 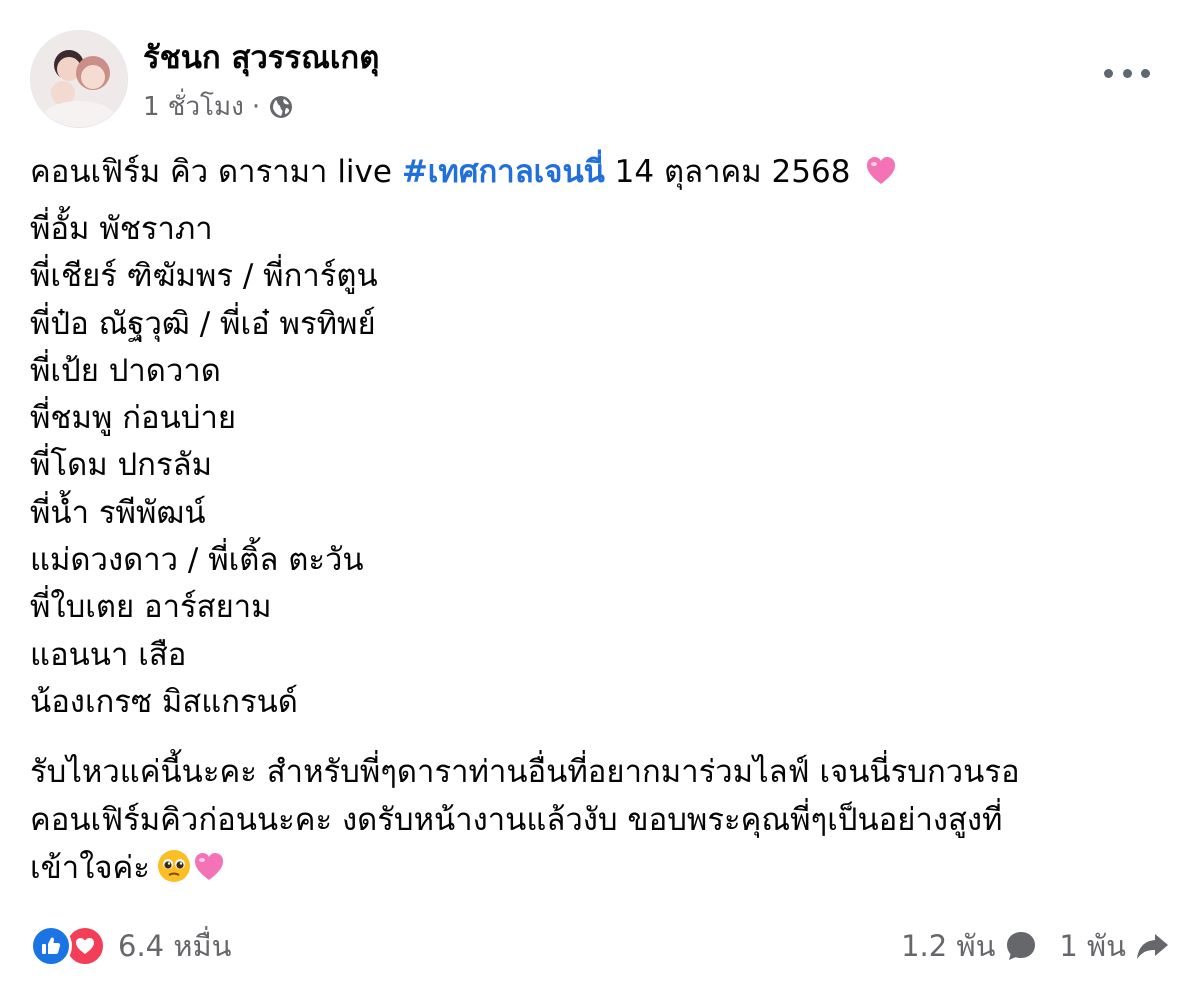 I want to click on intro-date: 14 ตุลาคม 2568, so click(x=727, y=172).